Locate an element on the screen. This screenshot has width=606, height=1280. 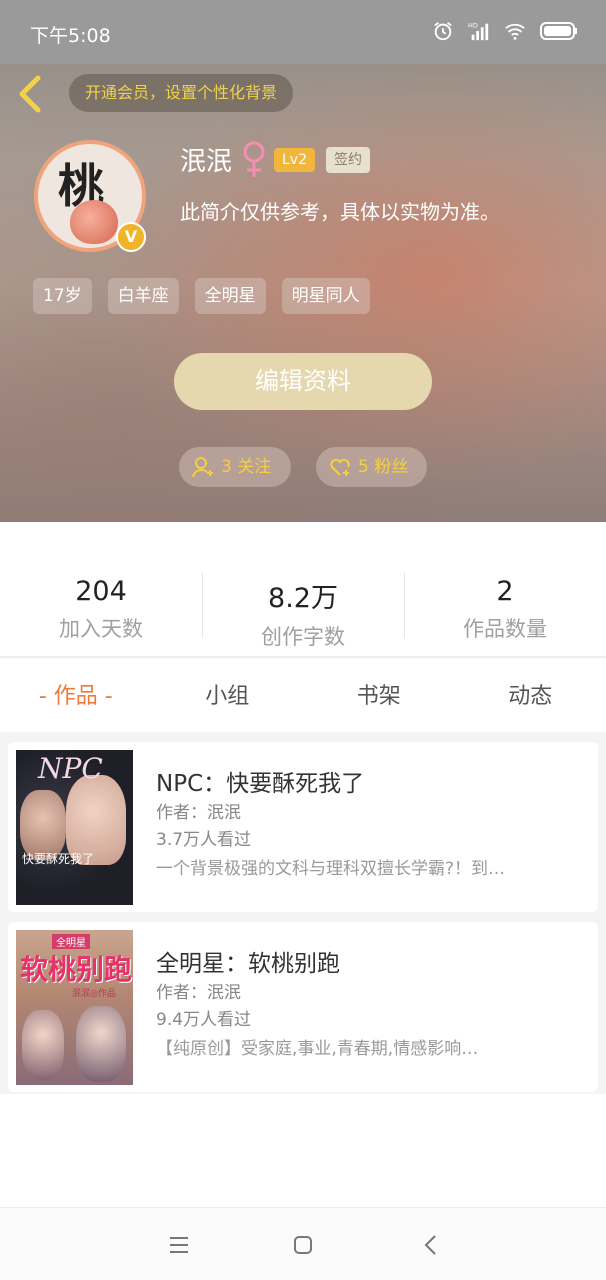
system-nav-bar is located at coordinates (303, 1243).